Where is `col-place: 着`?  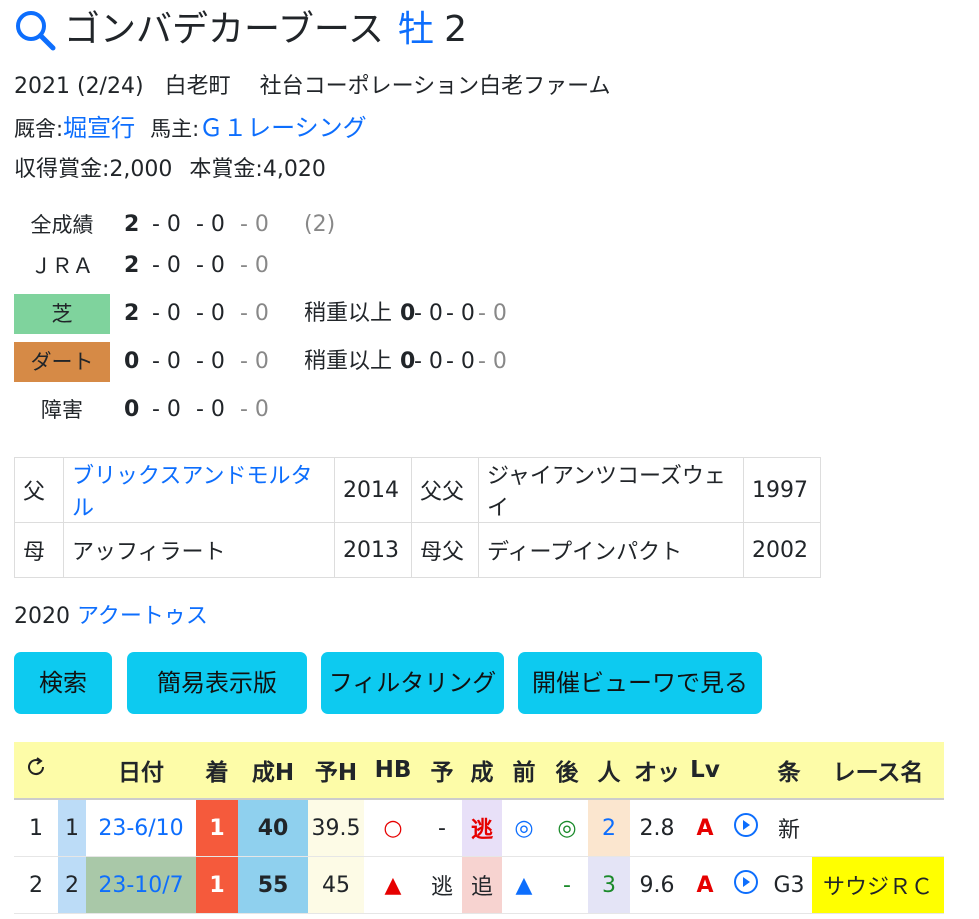 col-place: 着 is located at coordinates (217, 771).